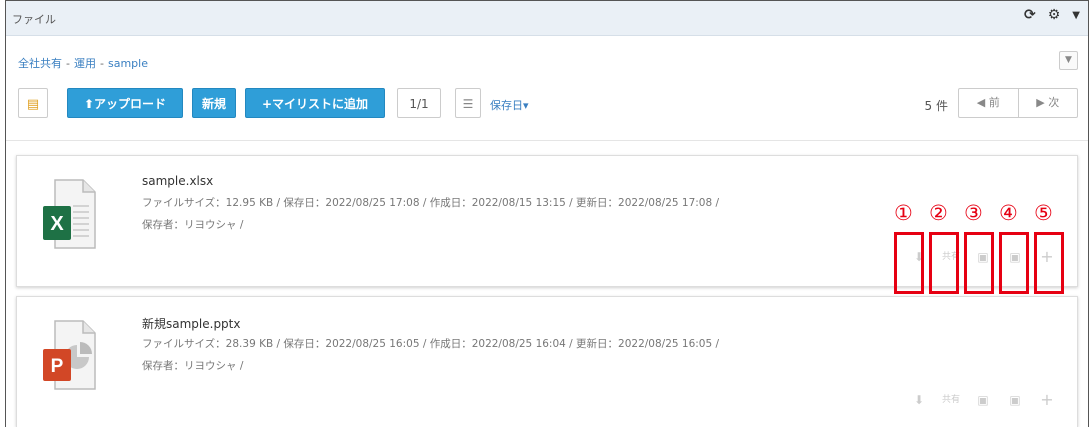  Describe the element at coordinates (936, 106) in the screenshot. I see `item-count: 5 件` at that location.